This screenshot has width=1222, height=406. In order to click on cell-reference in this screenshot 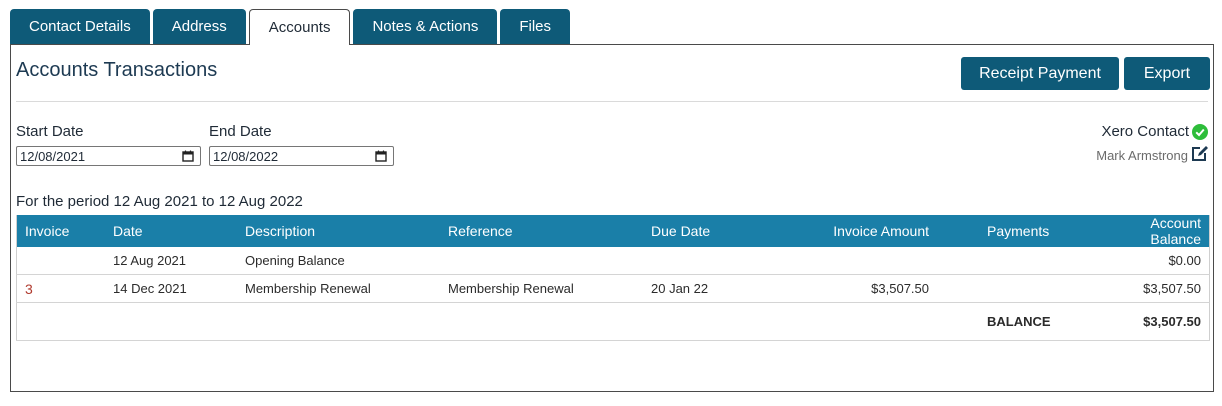, I will do `click(541, 261)`.